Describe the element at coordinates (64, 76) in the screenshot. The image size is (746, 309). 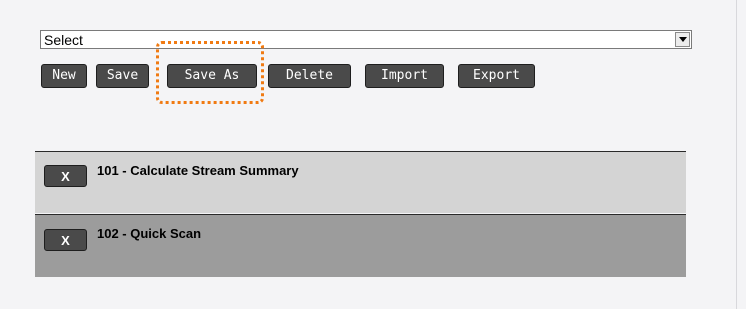
I see `new-button: New` at that location.